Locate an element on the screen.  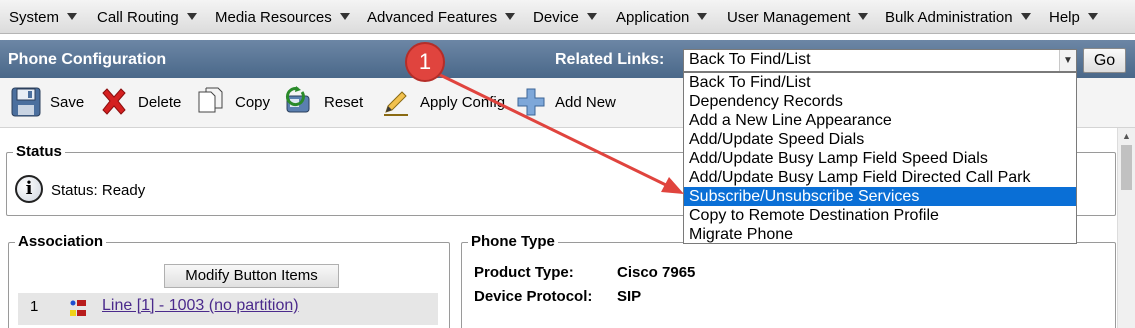
dropdown-option-add-line-appearance: Add a New Line Appearance is located at coordinates (880, 120).